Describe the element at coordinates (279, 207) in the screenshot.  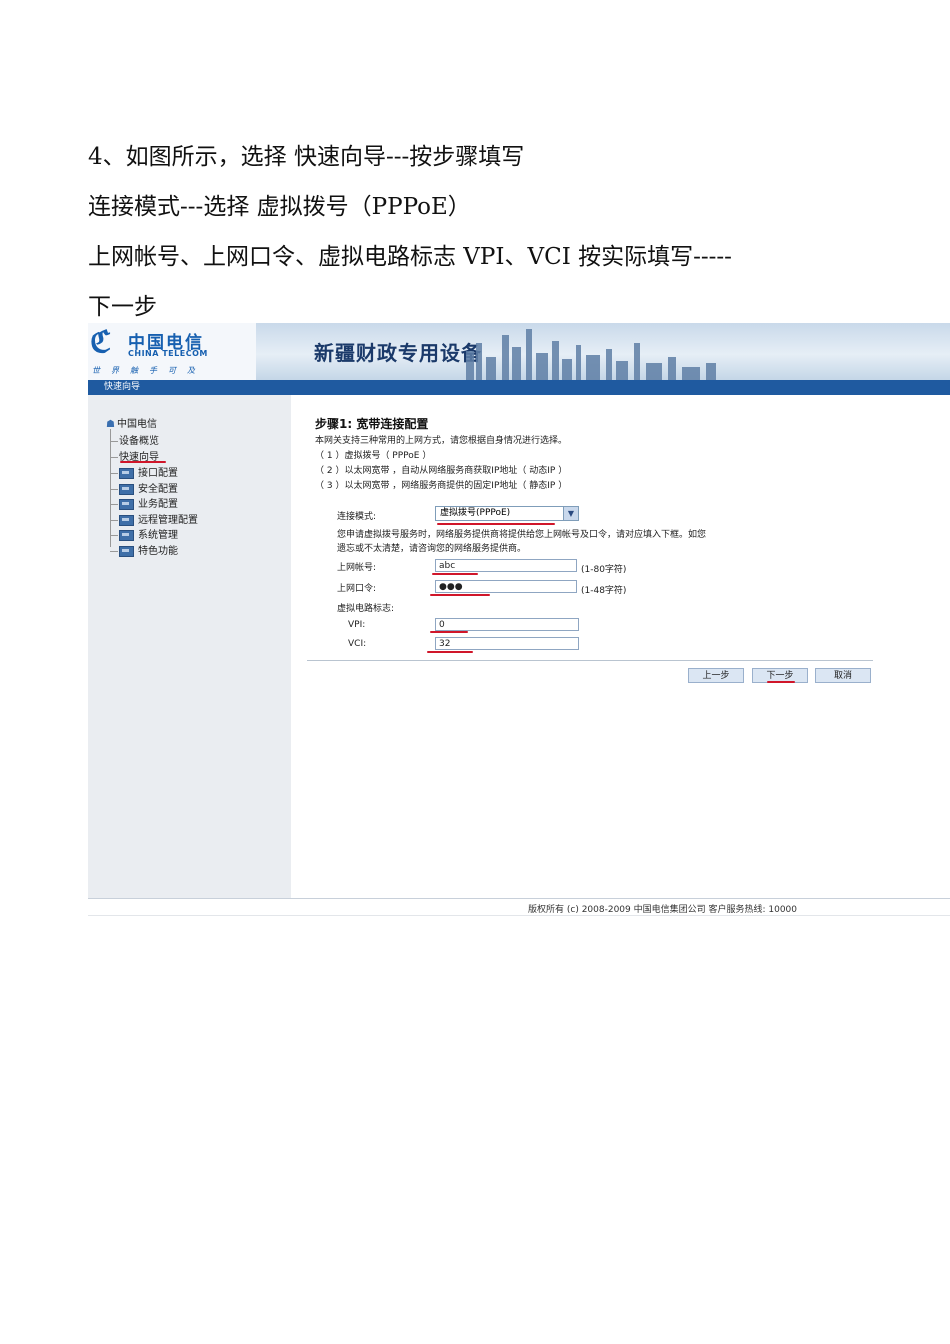
I see `doc-line-2: 连接模式---选择 虚拟拨号（PPPoE）` at that location.